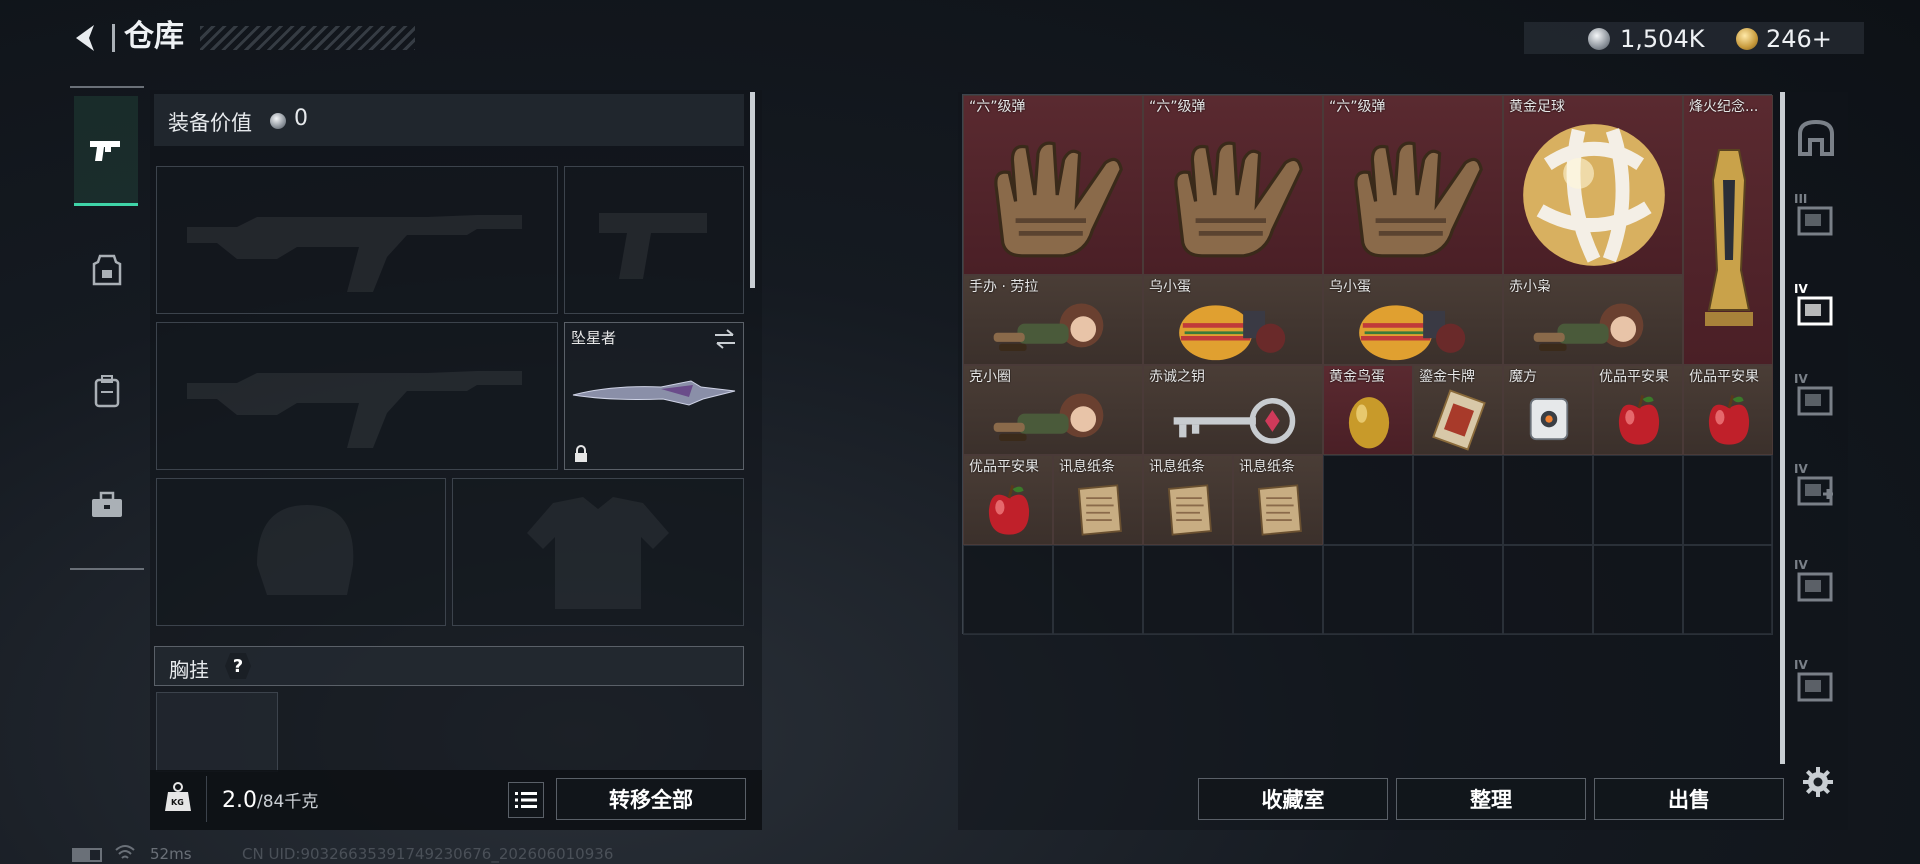  Describe the element at coordinates (1594, 197) in the screenshot. I see `ball-item-icon` at that location.